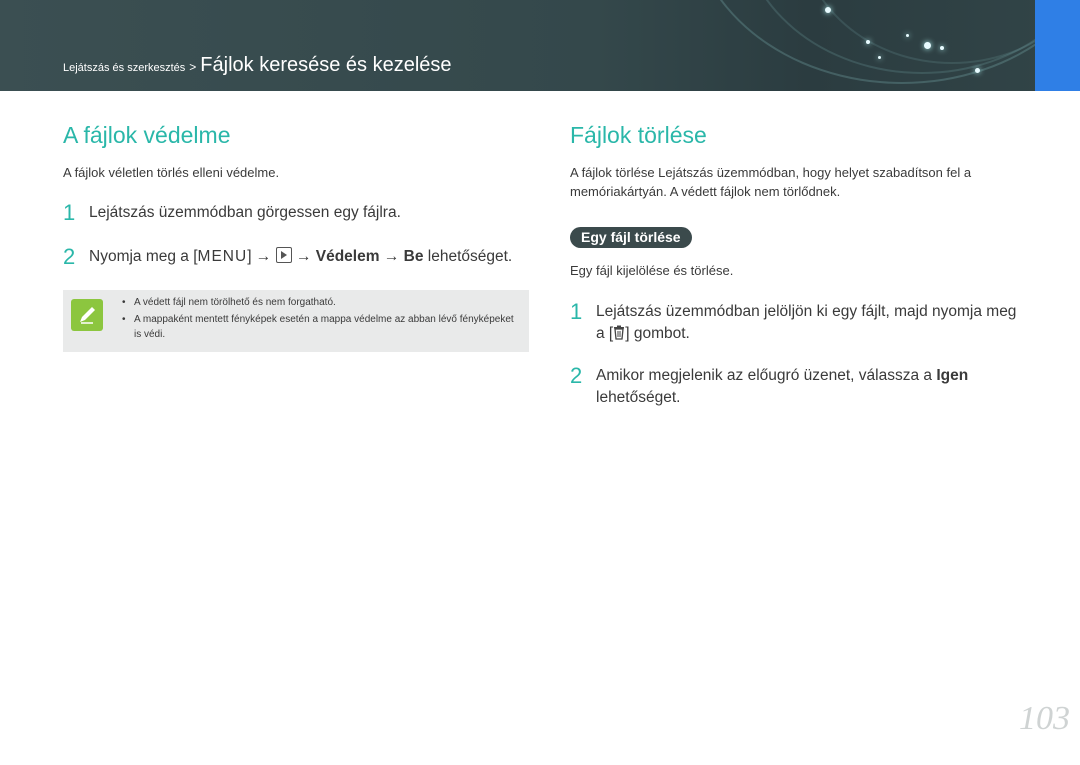  Describe the element at coordinates (87, 315) in the screenshot. I see `pencil-note-icon` at that location.